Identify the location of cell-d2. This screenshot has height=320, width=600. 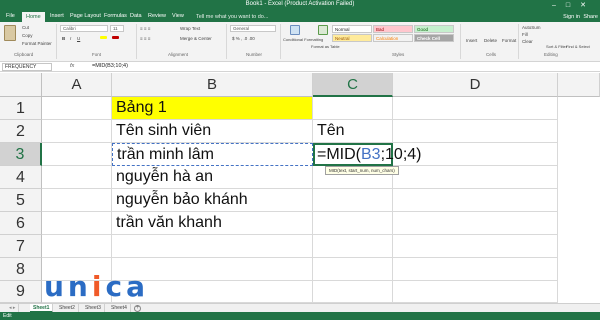
(475, 131).